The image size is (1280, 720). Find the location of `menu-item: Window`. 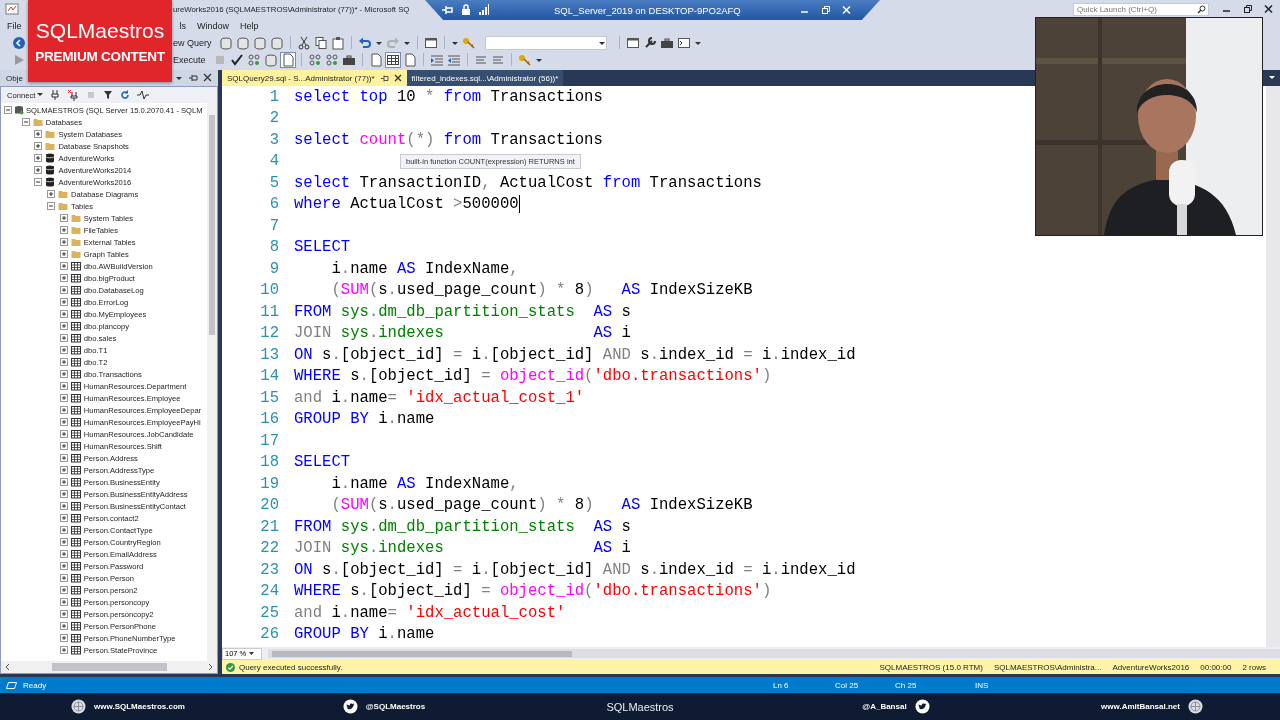

menu-item: Window is located at coordinates (213, 26).